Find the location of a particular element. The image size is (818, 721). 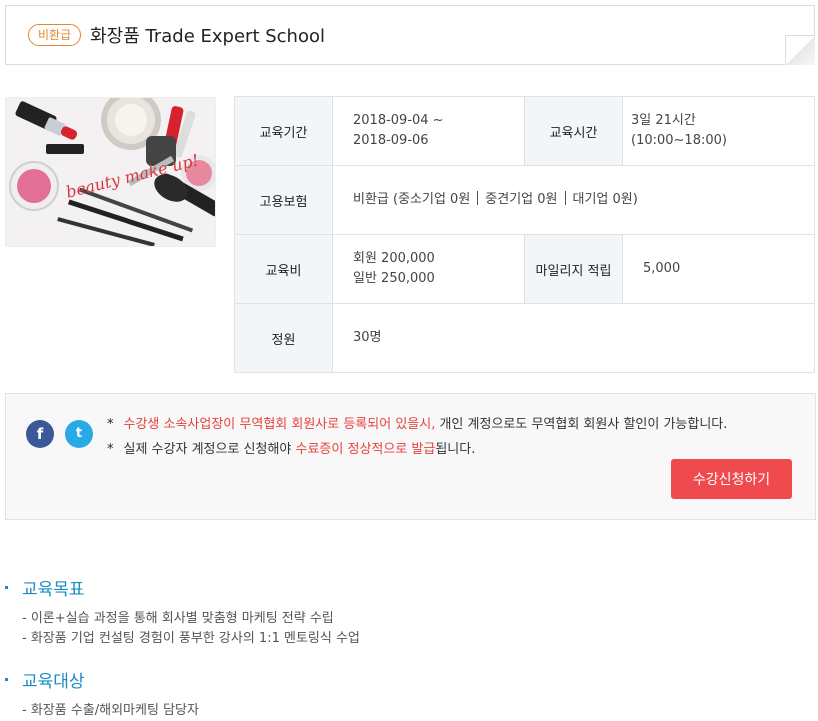

table-row: 고용보험 비환급 (중소기업 0원 중견기업 0원 대기업 0원) is located at coordinates (524, 200).